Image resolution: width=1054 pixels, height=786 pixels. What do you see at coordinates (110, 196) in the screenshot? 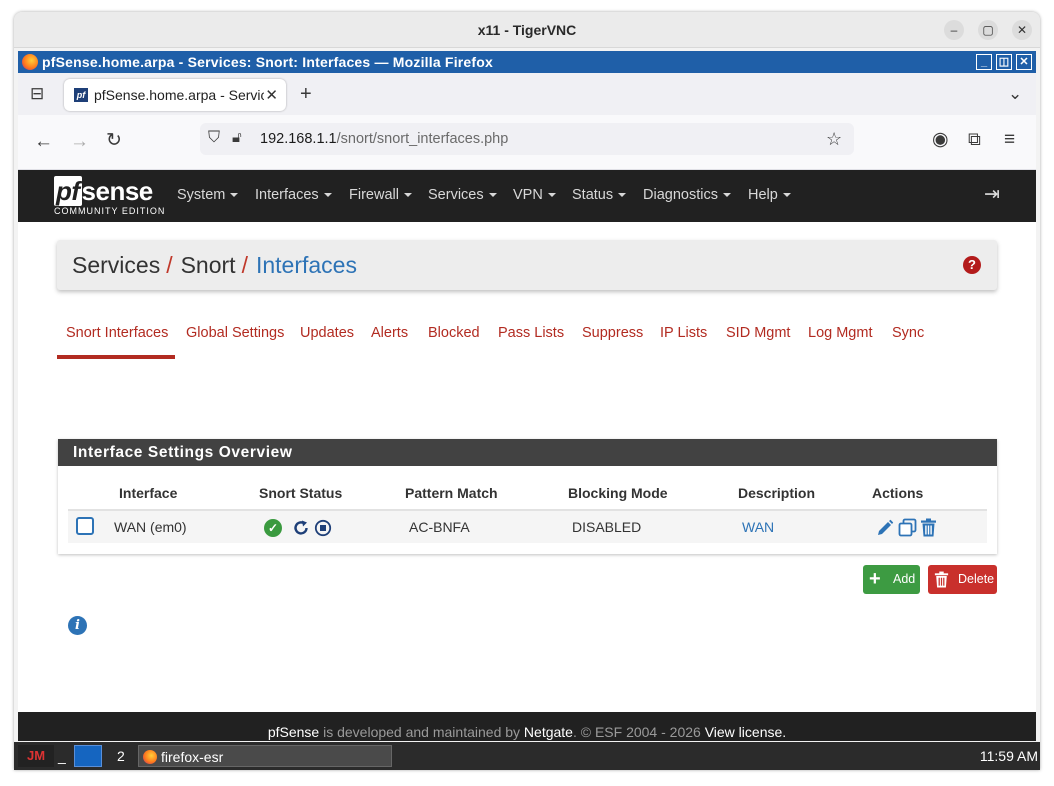
I see `pfsense-logo: pfsense COMMUNITY EDITION` at bounding box center [110, 196].